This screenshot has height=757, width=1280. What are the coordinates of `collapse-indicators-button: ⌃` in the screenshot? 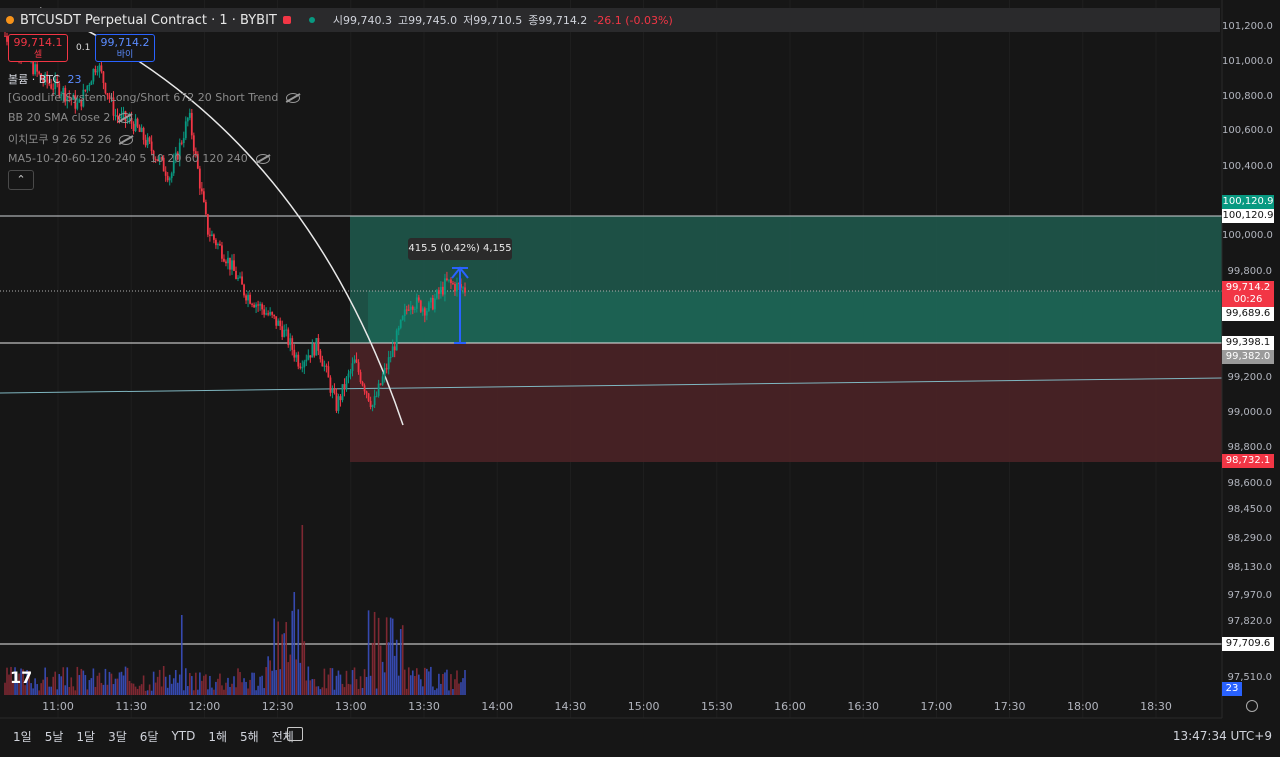 It's located at (21, 180).